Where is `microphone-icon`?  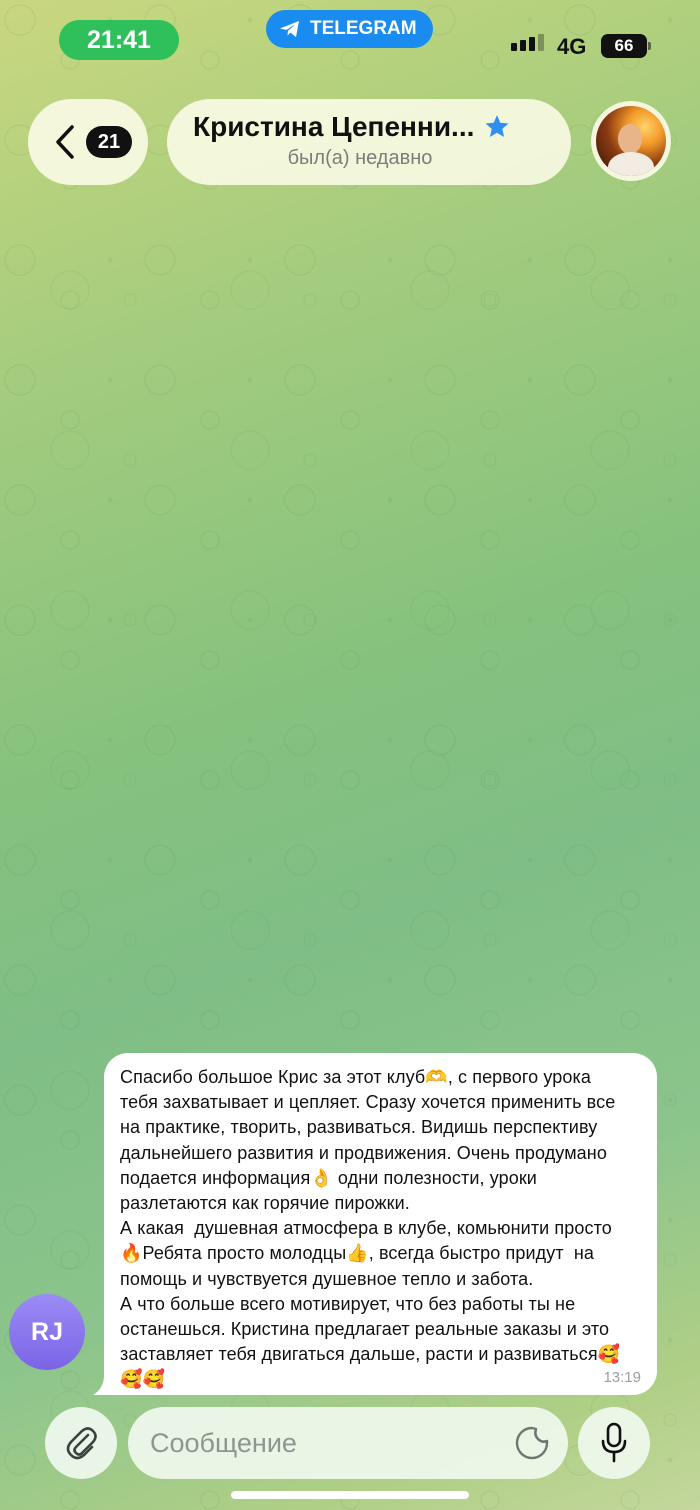 microphone-icon is located at coordinates (614, 1442).